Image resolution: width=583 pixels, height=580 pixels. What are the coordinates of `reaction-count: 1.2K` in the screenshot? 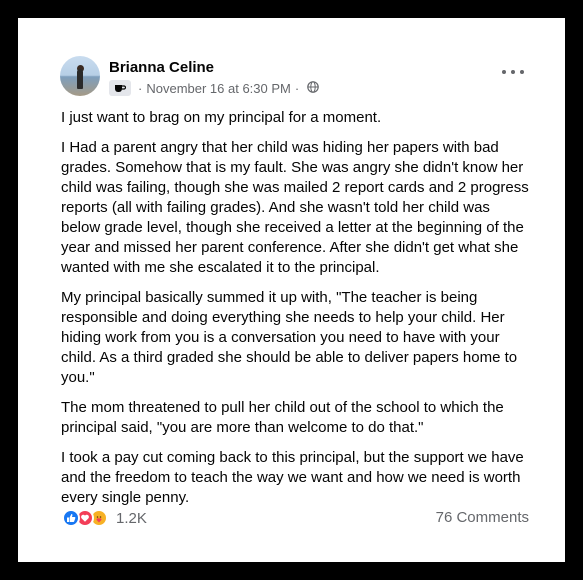 It's located at (131, 518).